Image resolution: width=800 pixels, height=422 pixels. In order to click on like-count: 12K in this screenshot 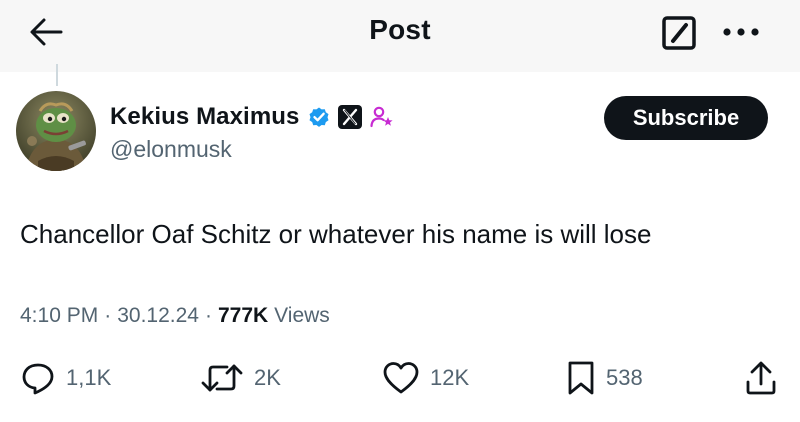, I will do `click(450, 377)`.